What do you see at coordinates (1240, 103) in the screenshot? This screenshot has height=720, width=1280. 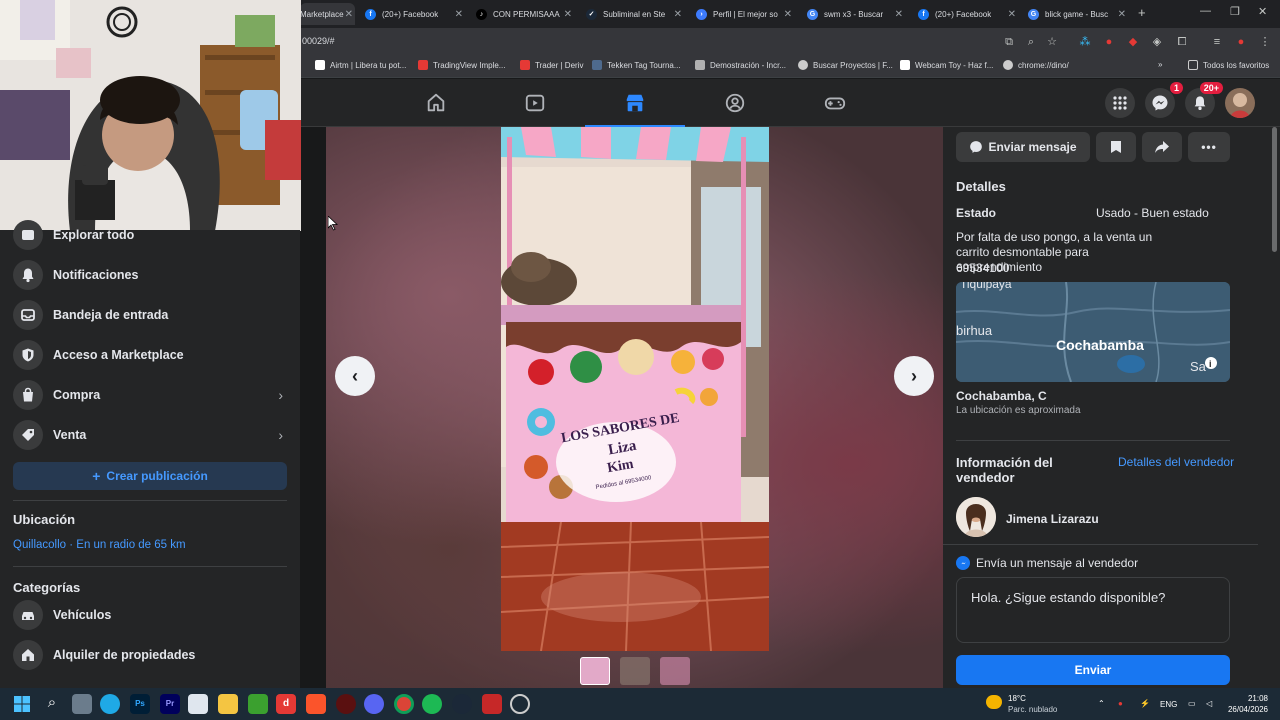 I see `profile-avatar` at bounding box center [1240, 103].